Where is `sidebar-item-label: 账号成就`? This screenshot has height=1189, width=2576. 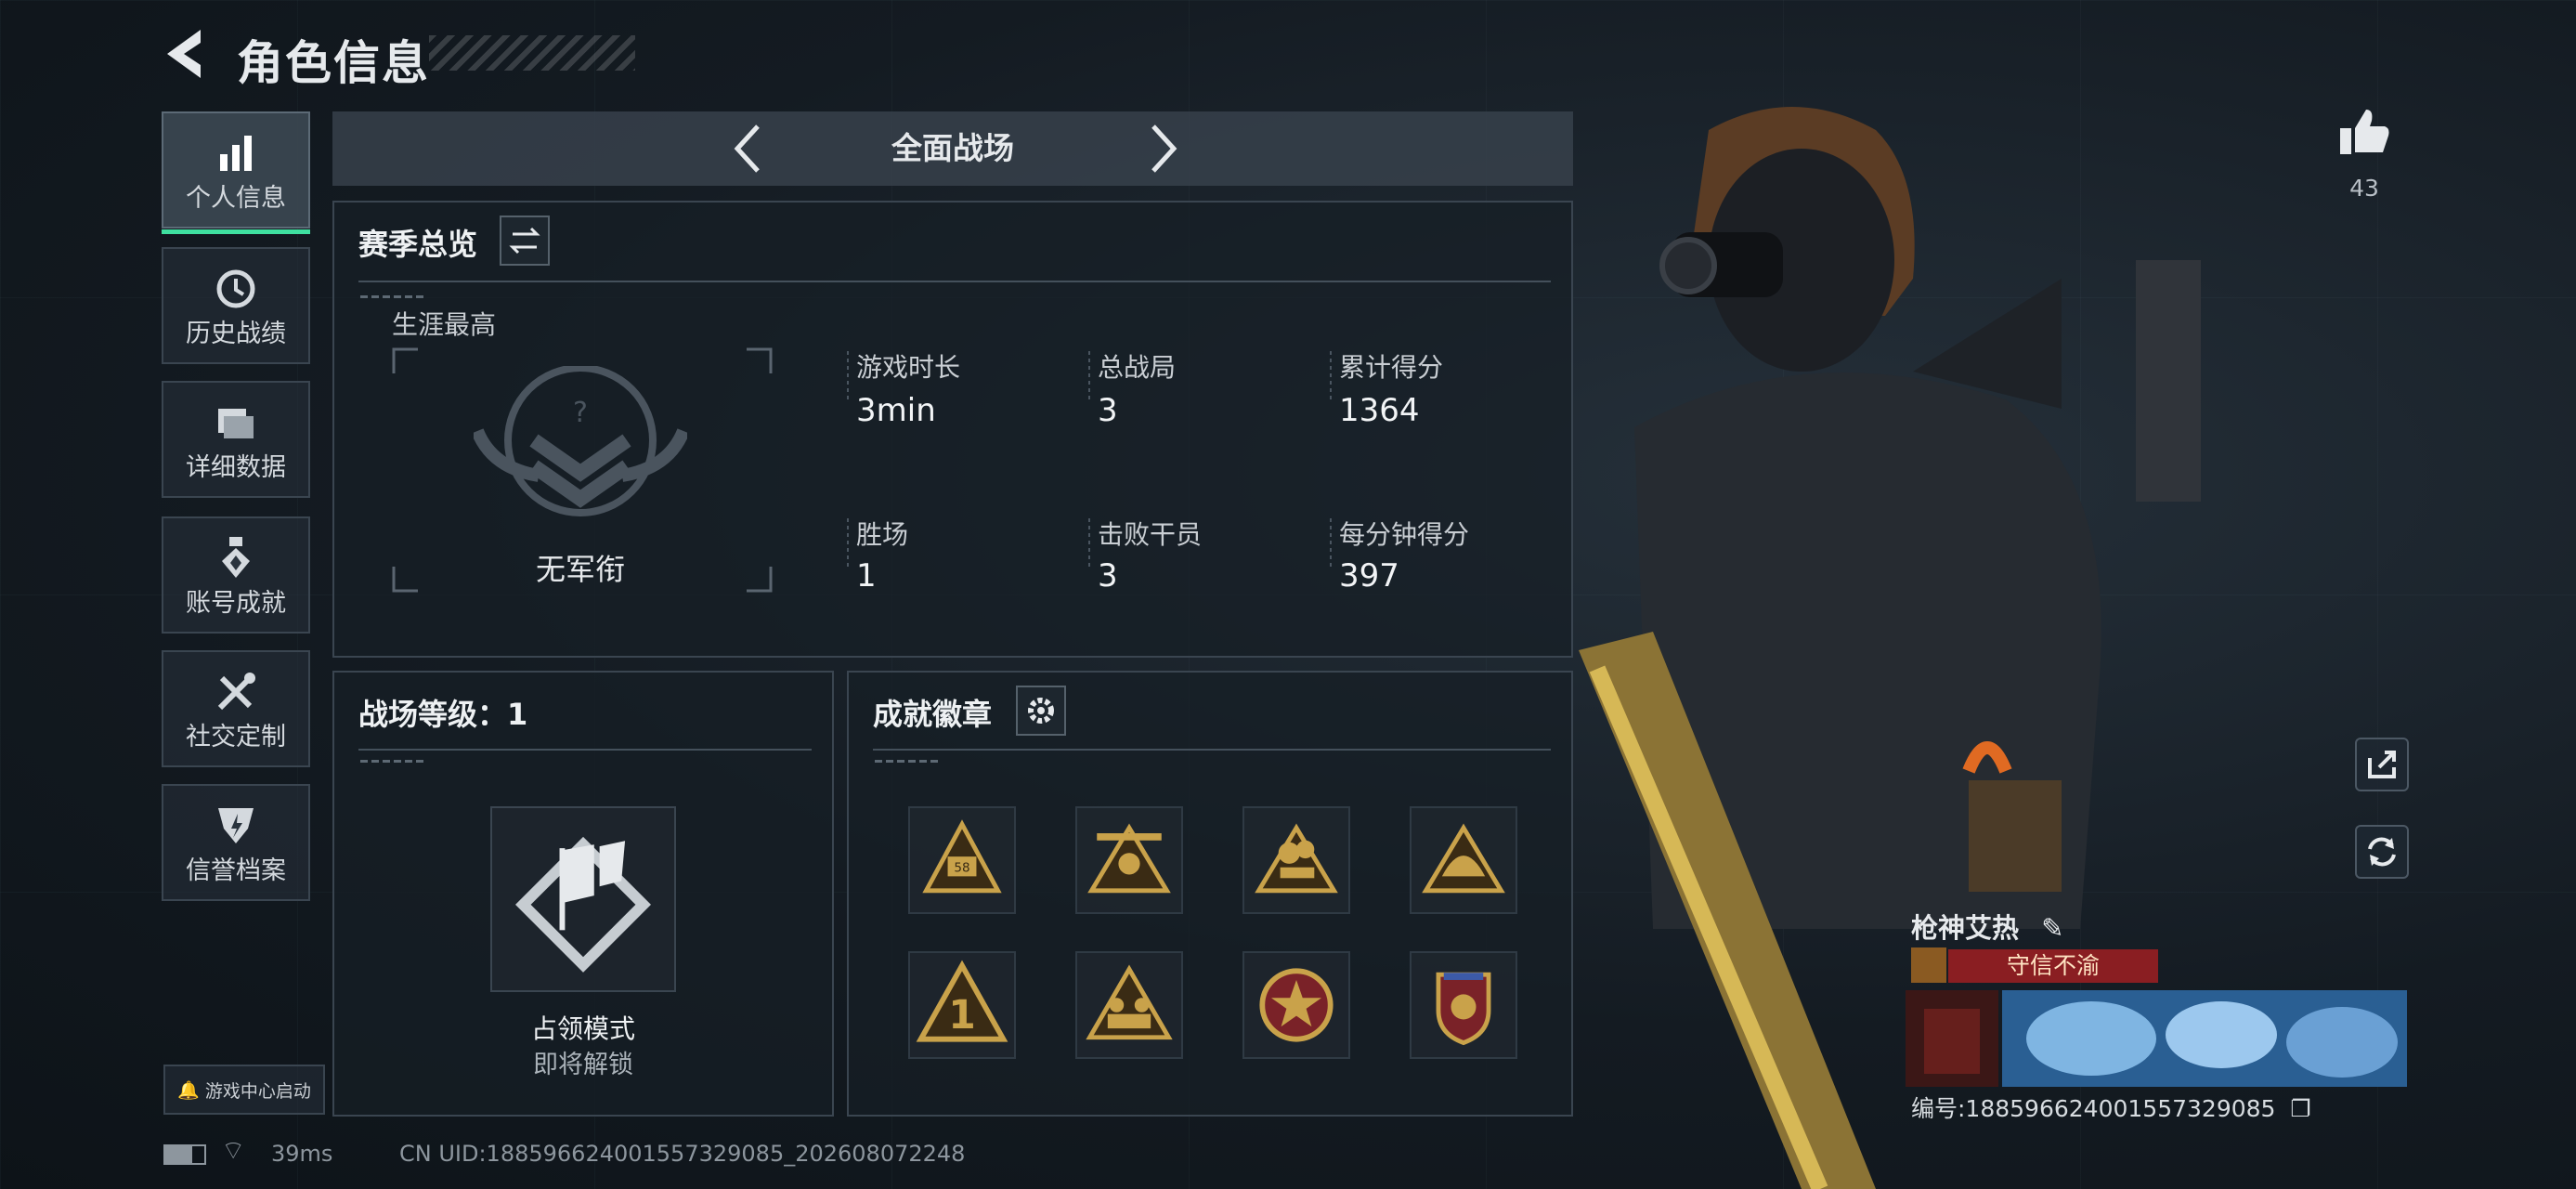
sidebar-item-label: 账号成就 is located at coordinates (236, 604).